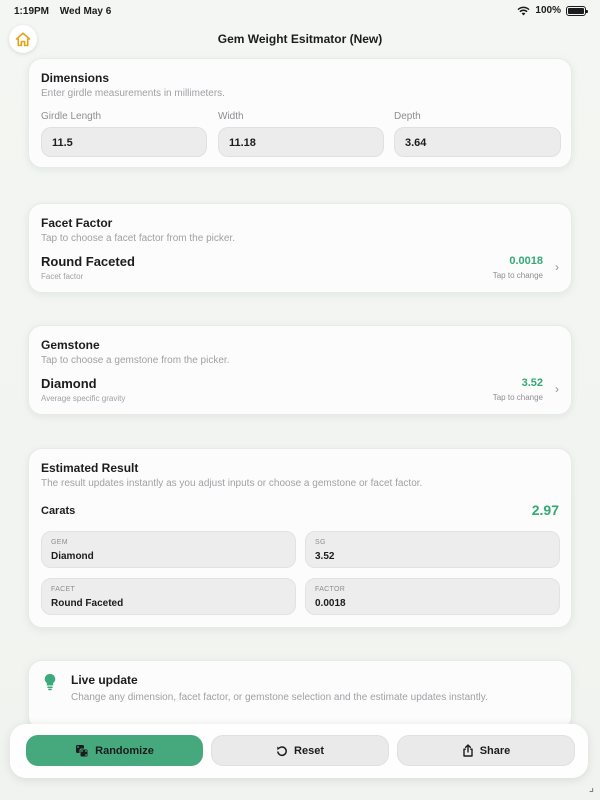 This screenshot has width=600, height=800. What do you see at coordinates (432, 596) in the screenshot?
I see `result-tile-factor: FACTOR 0.0018` at bounding box center [432, 596].